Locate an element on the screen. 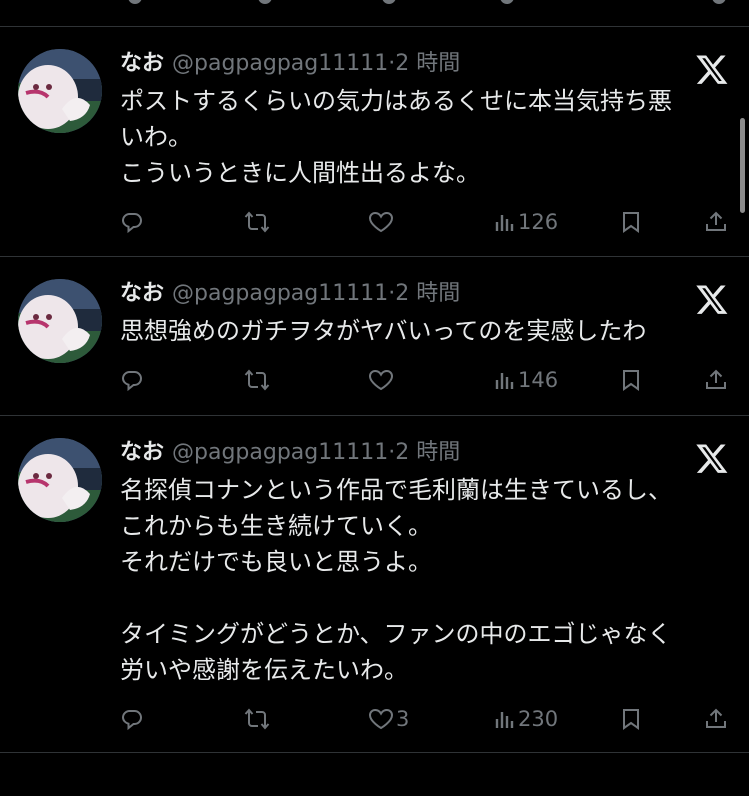  action-bar: 146 is located at coordinates (374, 380).